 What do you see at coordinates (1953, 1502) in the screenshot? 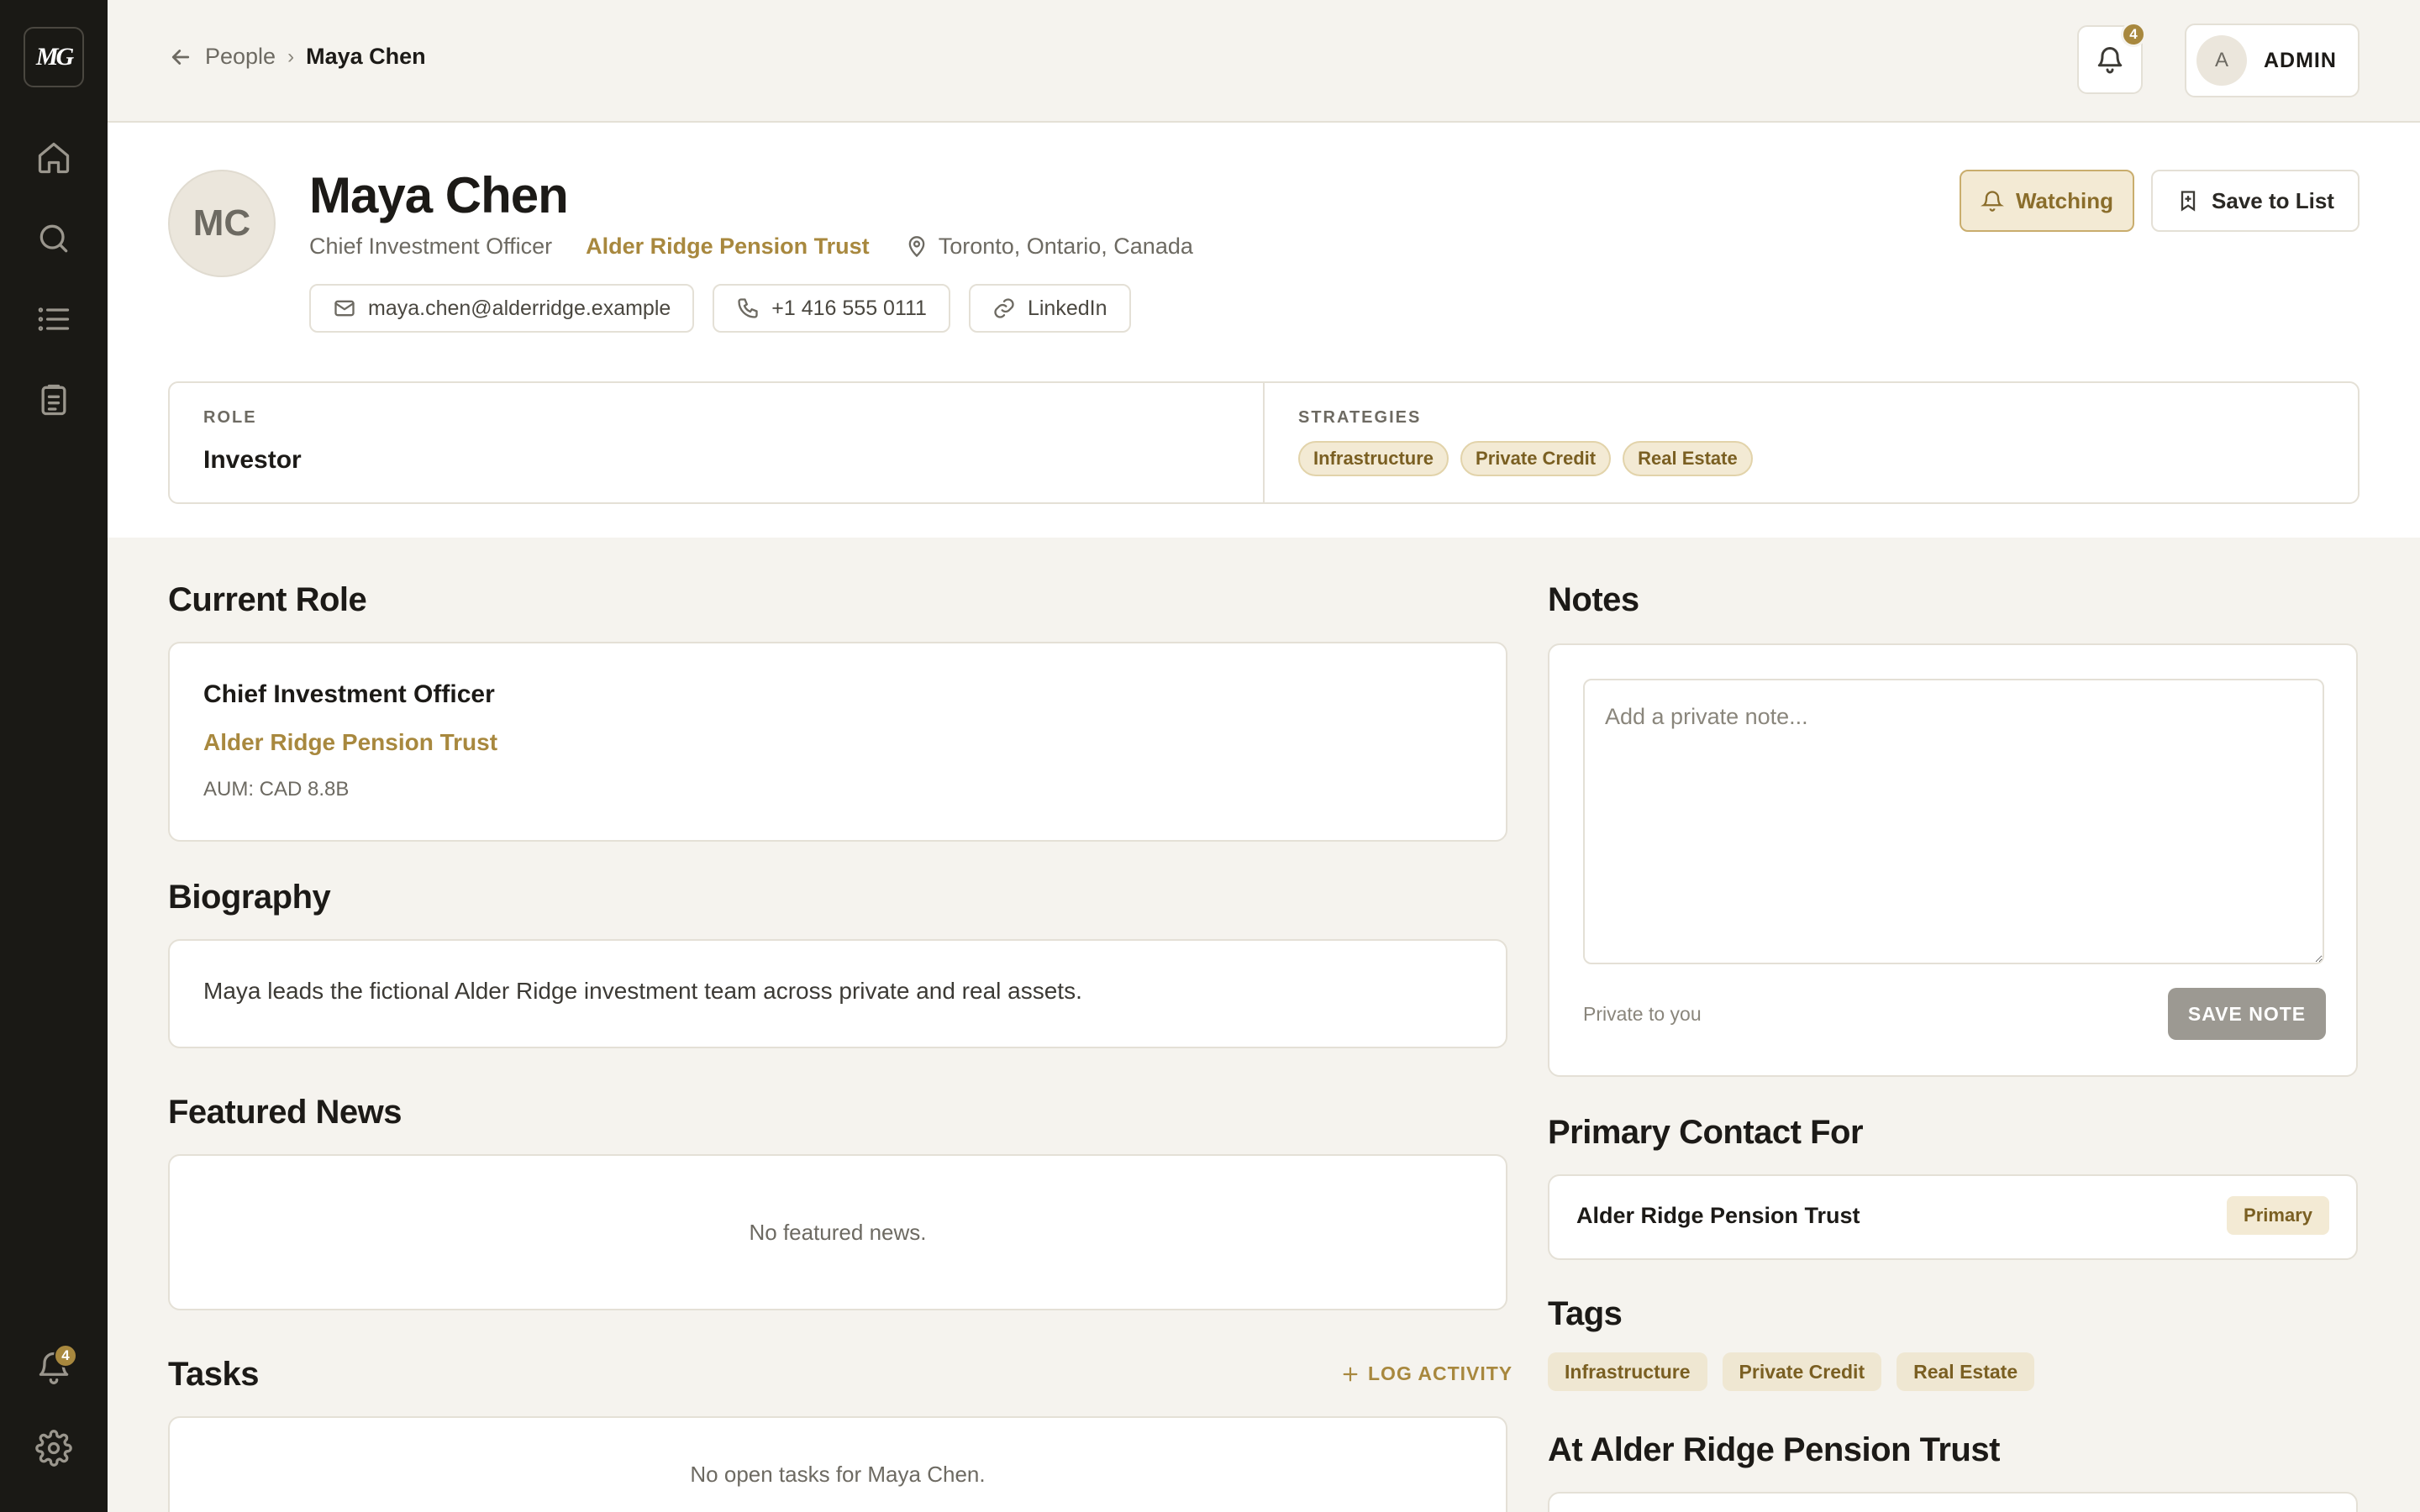
I see `at-organization-card` at bounding box center [1953, 1502].